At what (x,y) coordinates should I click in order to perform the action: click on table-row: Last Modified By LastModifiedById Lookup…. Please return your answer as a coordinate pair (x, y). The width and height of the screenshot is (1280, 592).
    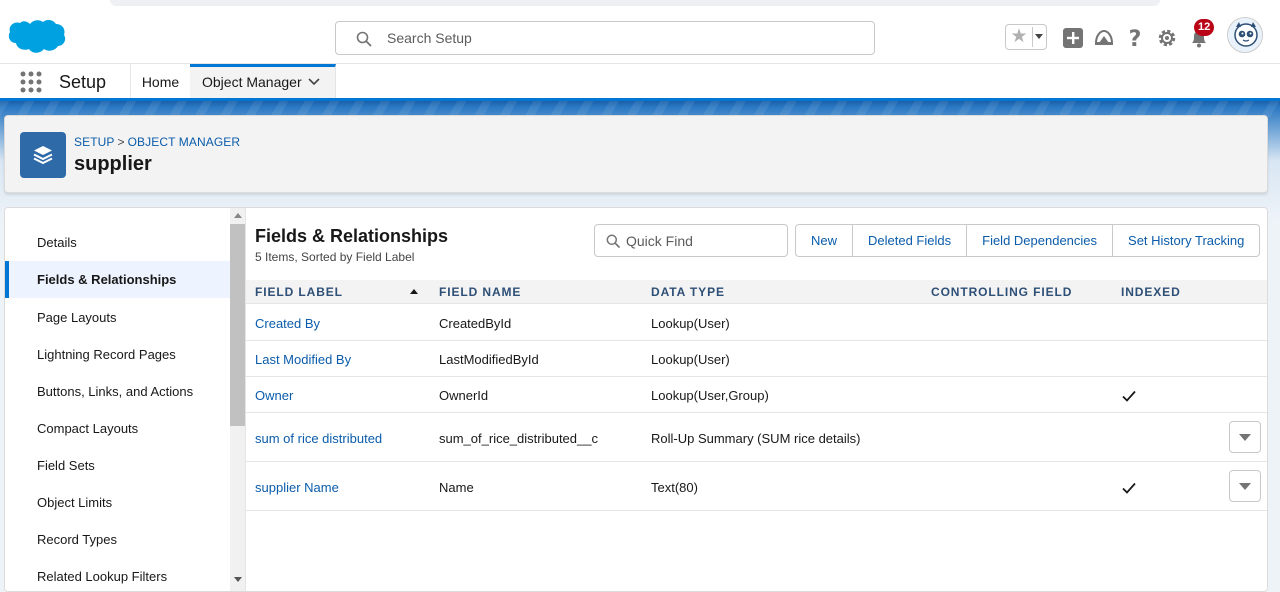
    Looking at the image, I should click on (756, 359).